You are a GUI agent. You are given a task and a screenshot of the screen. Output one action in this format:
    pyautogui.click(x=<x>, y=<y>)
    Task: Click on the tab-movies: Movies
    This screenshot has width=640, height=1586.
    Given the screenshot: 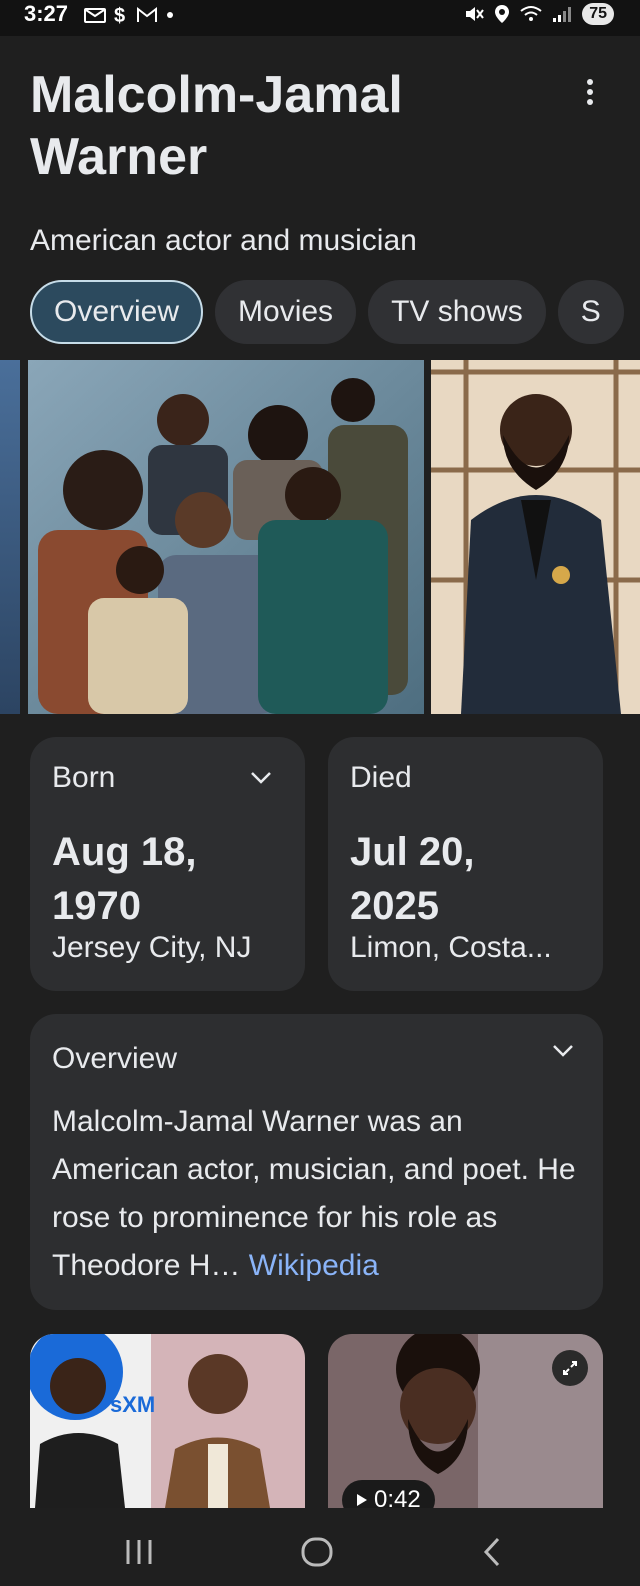 What is the action you would take?
    pyautogui.click(x=286, y=312)
    